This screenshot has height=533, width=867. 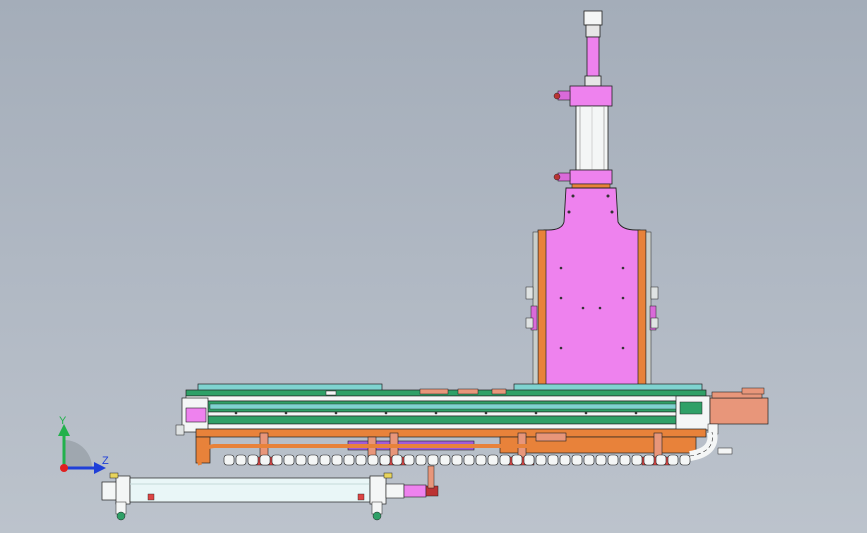 What do you see at coordinates (78, 454) in the screenshot?
I see `triad-quadrant` at bounding box center [78, 454].